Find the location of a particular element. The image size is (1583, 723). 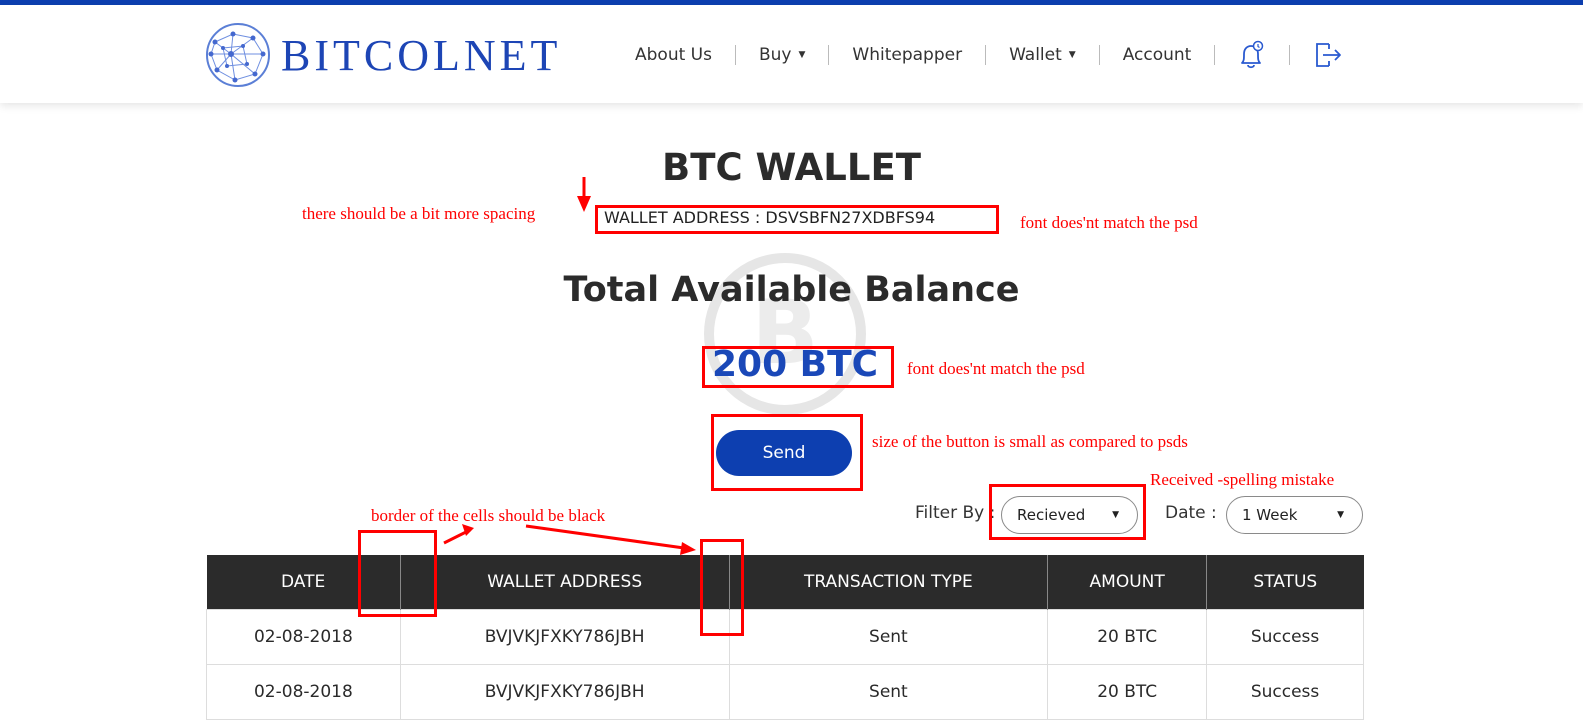

brand-name: BITCOLNET is located at coordinates (421, 55).